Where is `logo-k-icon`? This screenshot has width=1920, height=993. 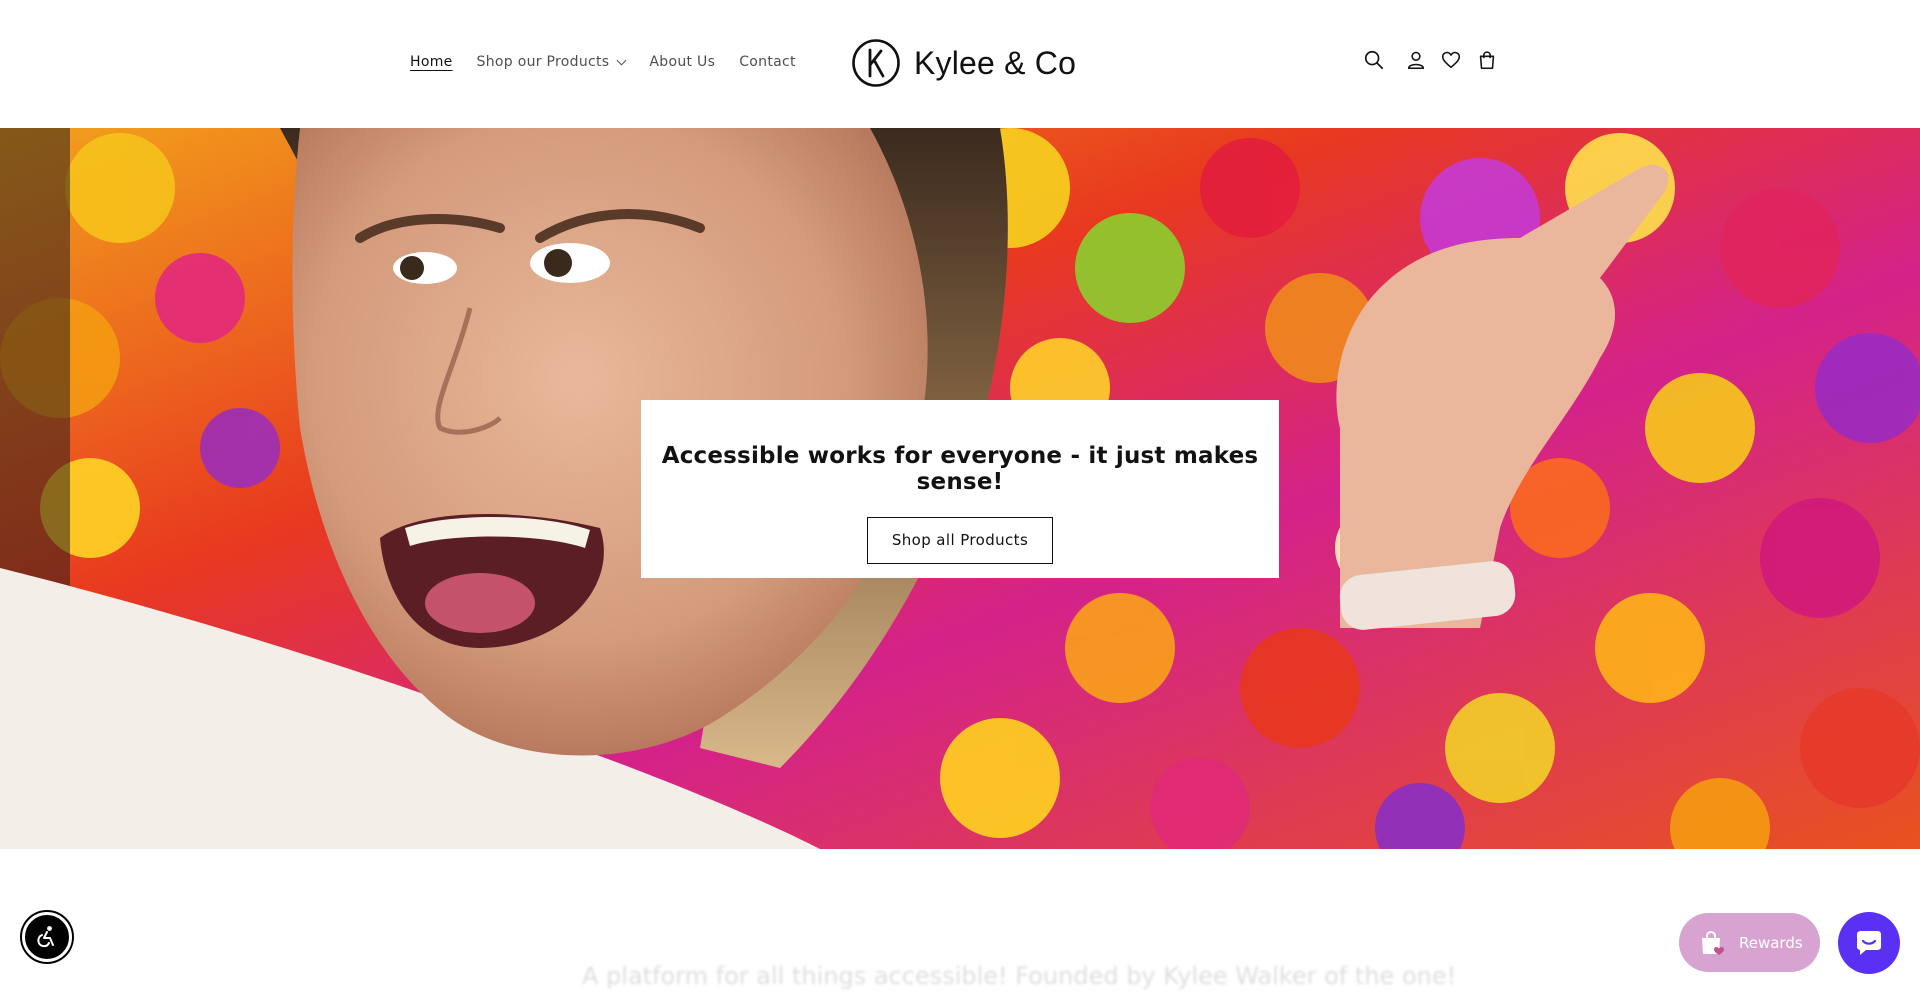 logo-k-icon is located at coordinates (876, 63).